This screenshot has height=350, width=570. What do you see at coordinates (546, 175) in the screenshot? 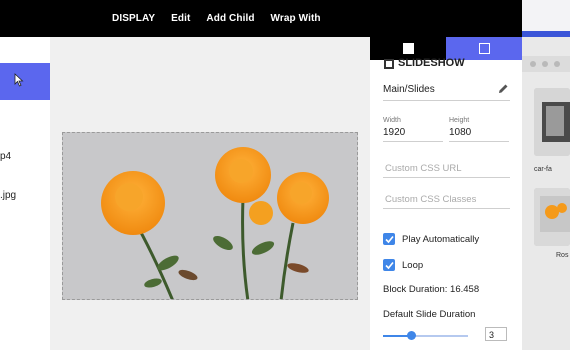
I see `background-window: car-fa Ros` at bounding box center [546, 175].